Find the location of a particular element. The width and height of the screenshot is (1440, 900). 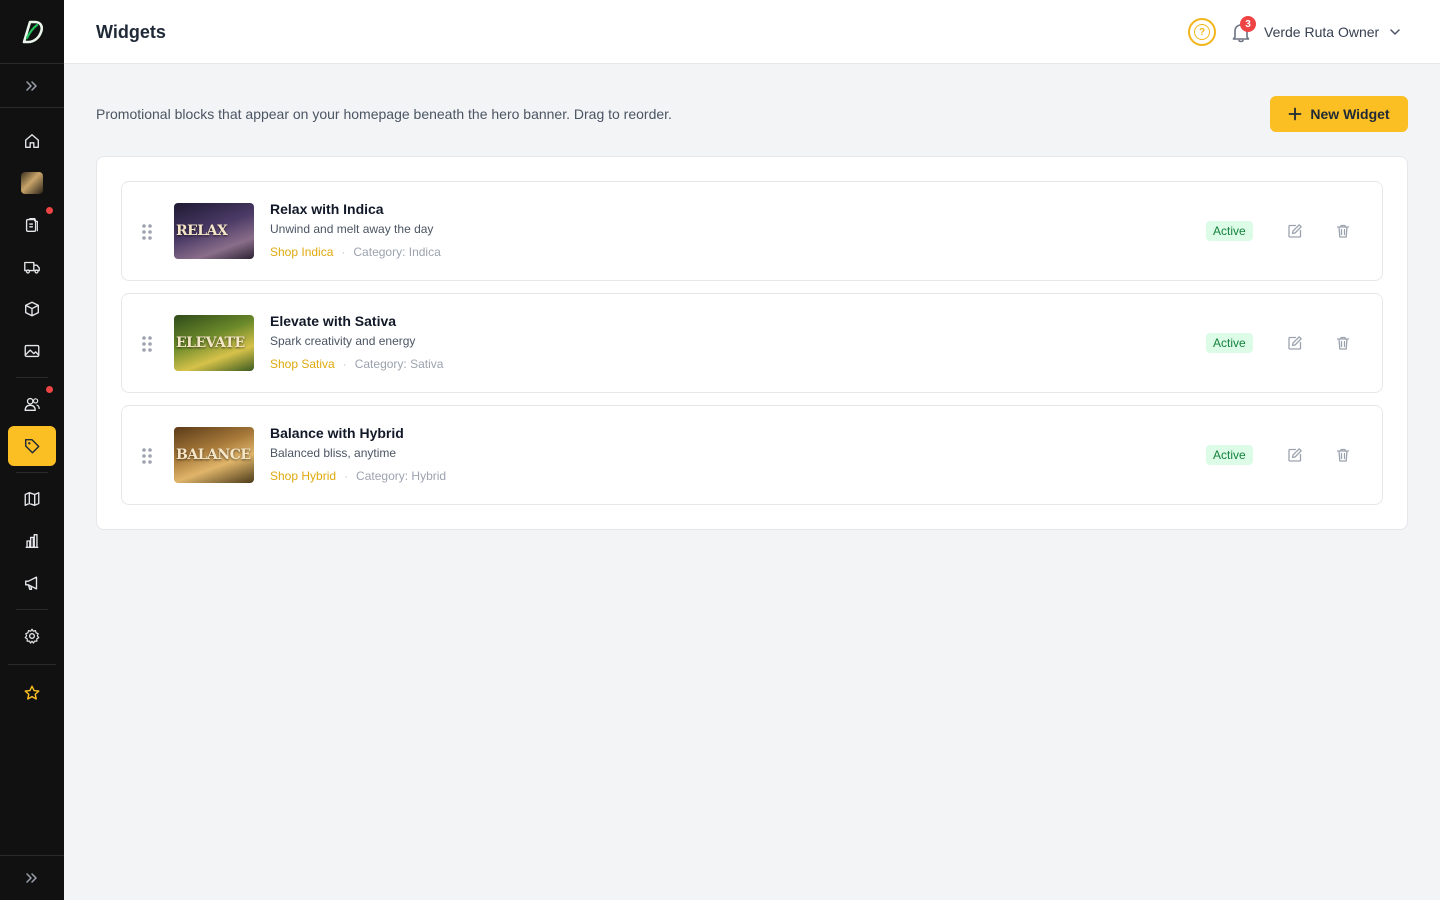

widget-meta: Shop Sativa · Category: Sativa is located at coordinates (356, 364).